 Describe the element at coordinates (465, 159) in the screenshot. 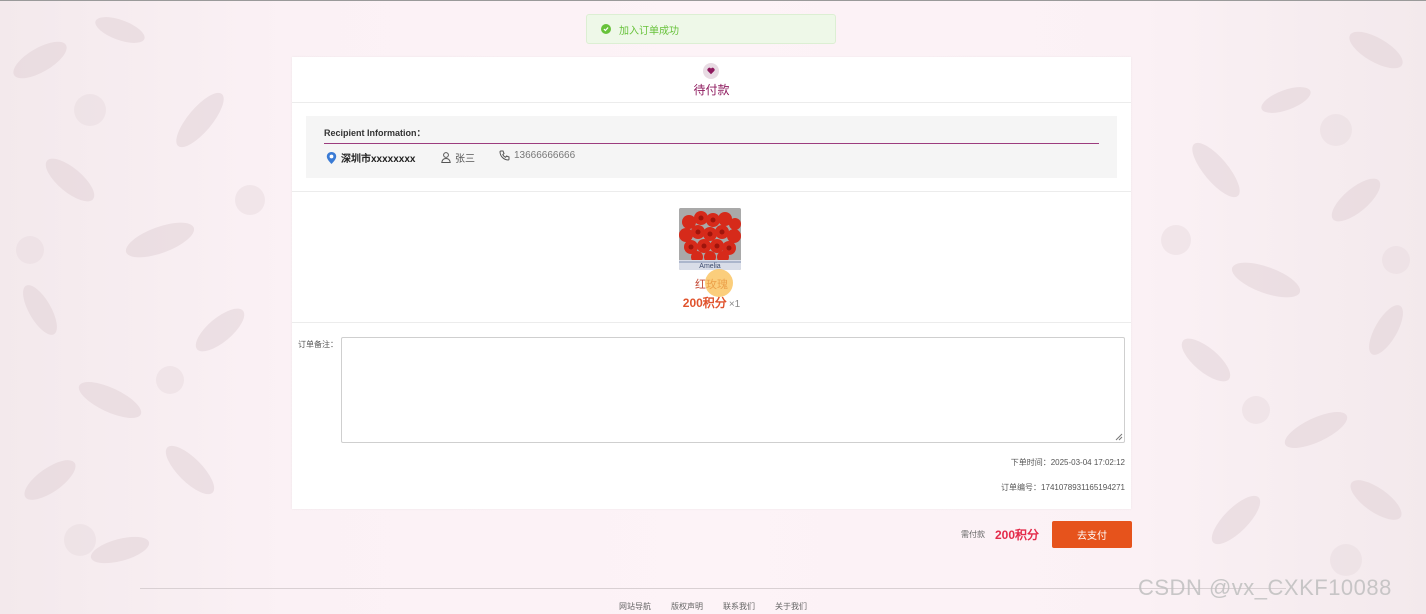

I see `name-text: 张三` at that location.